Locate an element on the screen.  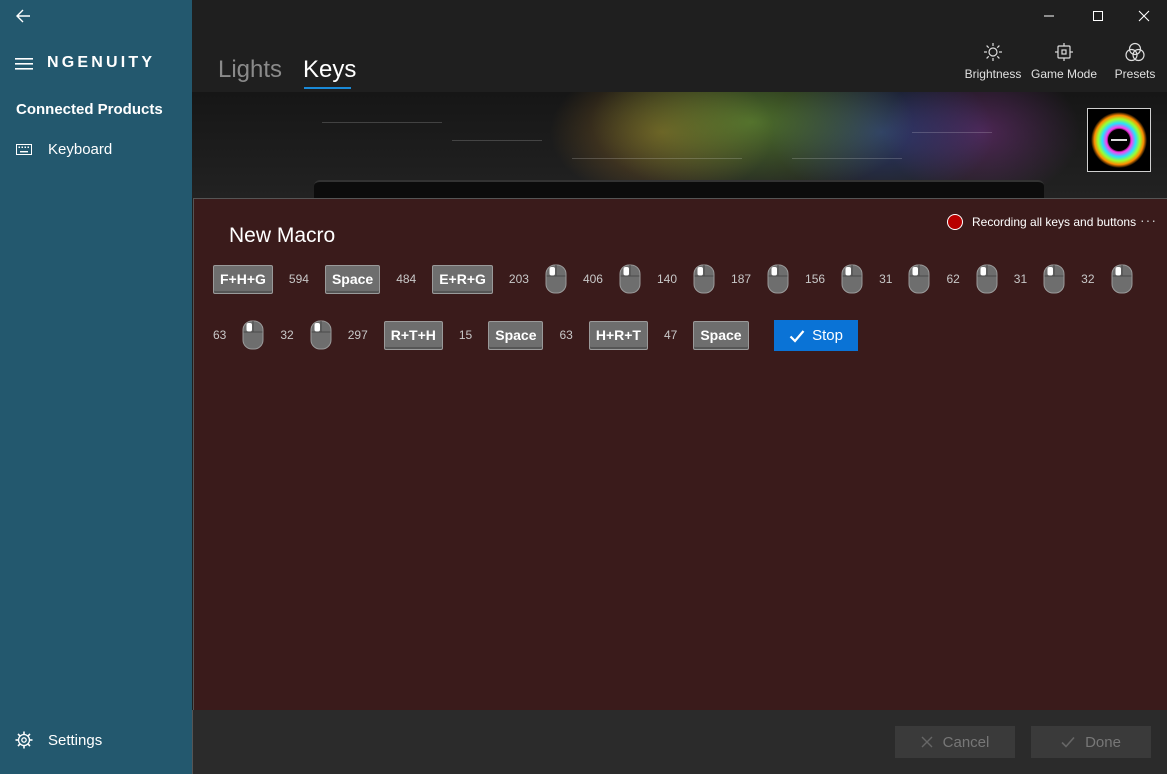
recording-status: Recording all keys and buttons is located at coordinates (1054, 222).